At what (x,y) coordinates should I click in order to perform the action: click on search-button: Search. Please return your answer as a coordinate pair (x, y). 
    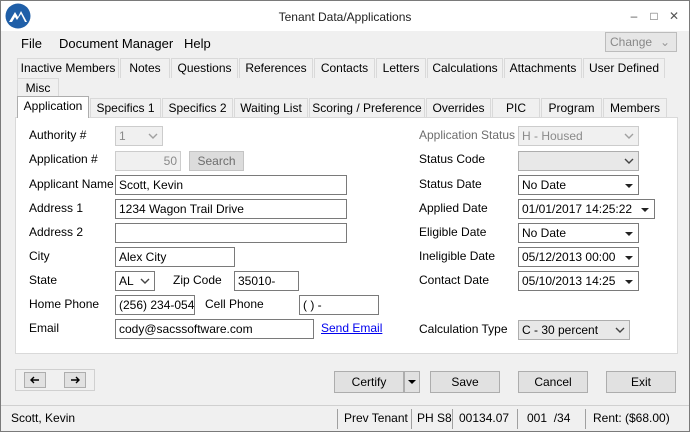
    Looking at the image, I should click on (216, 161).